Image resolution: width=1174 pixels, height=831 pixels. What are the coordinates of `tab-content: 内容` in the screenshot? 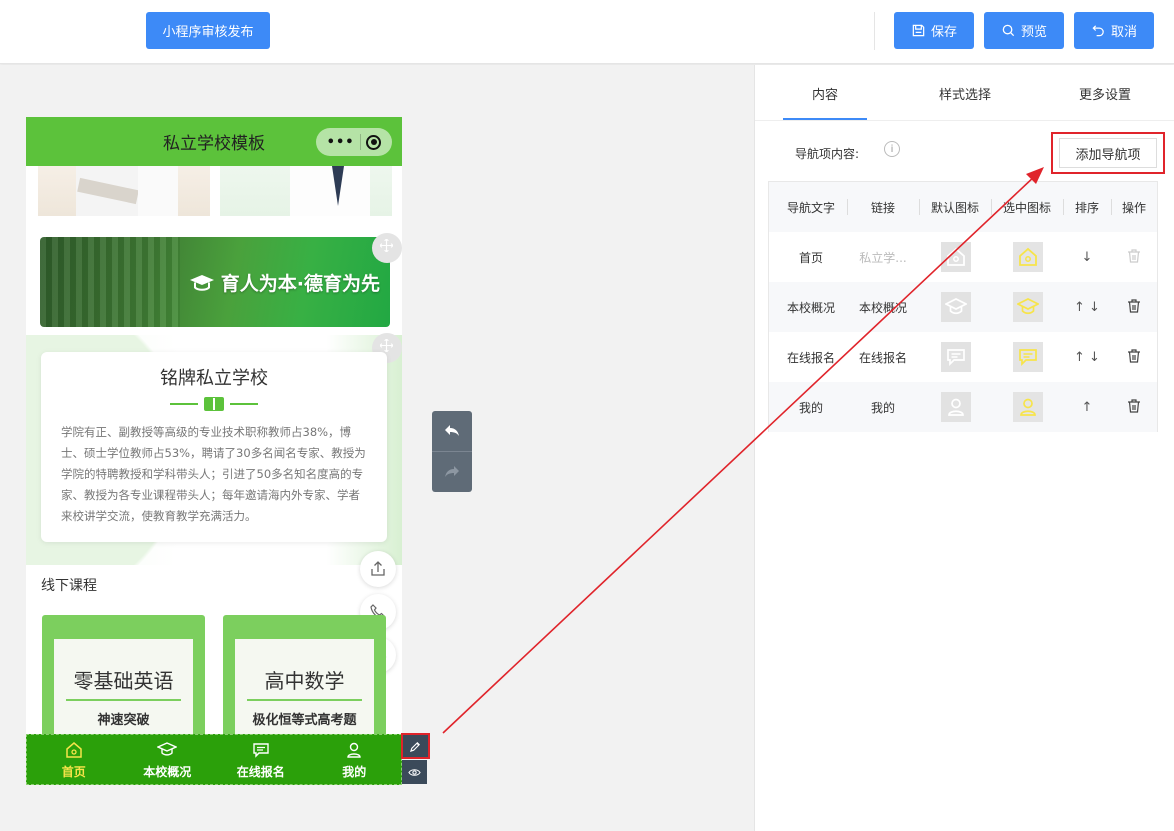 It's located at (825, 93).